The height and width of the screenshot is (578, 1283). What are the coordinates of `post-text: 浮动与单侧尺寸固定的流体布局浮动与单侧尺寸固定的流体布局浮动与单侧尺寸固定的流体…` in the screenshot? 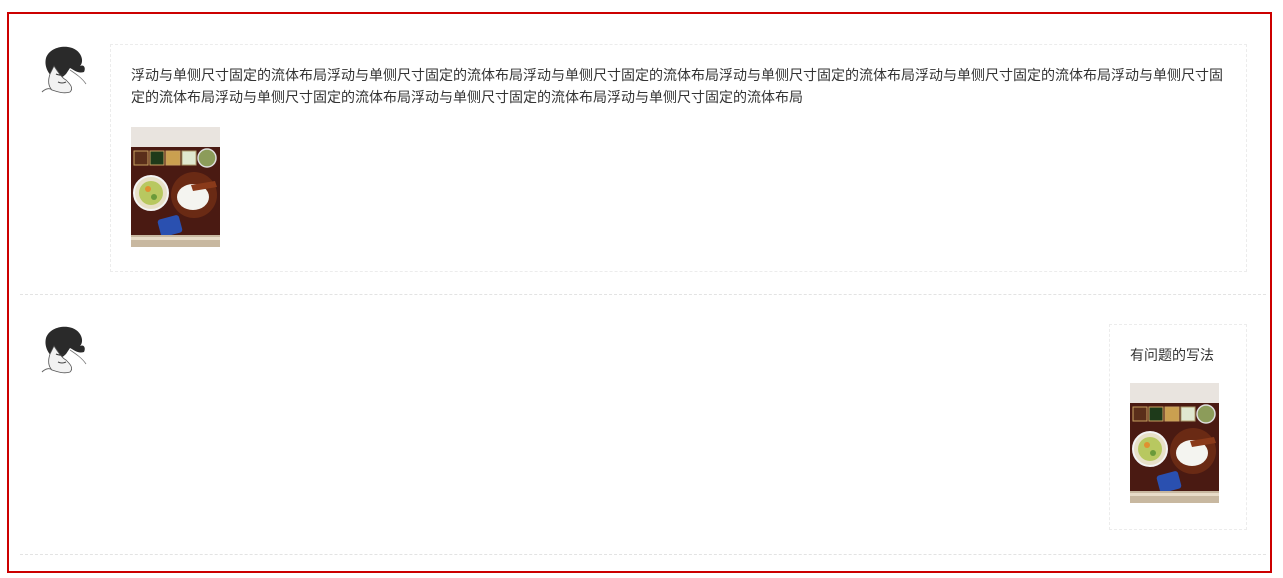 It's located at (677, 87).